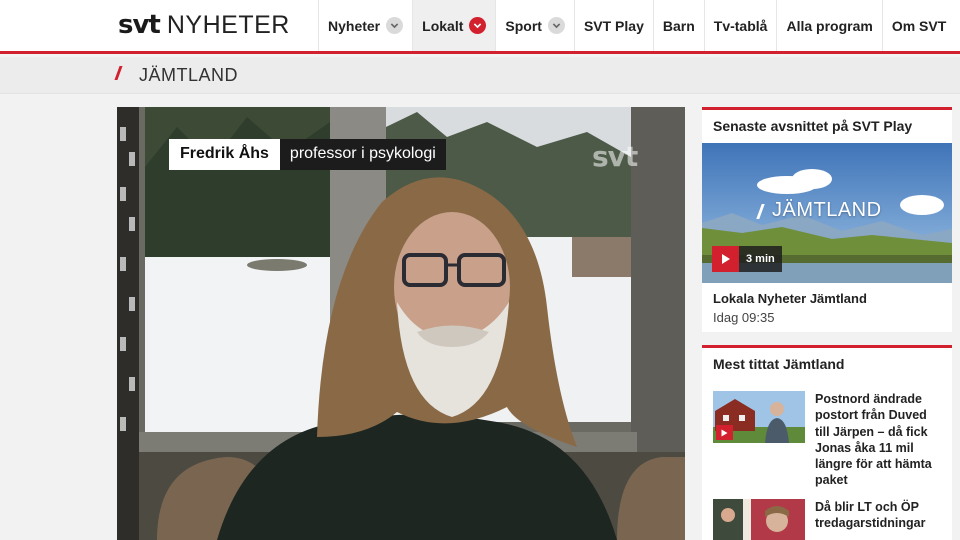 This screenshot has width=960, height=540. Describe the element at coordinates (760, 259) in the screenshot. I see `duration-label: 3 min` at that location.